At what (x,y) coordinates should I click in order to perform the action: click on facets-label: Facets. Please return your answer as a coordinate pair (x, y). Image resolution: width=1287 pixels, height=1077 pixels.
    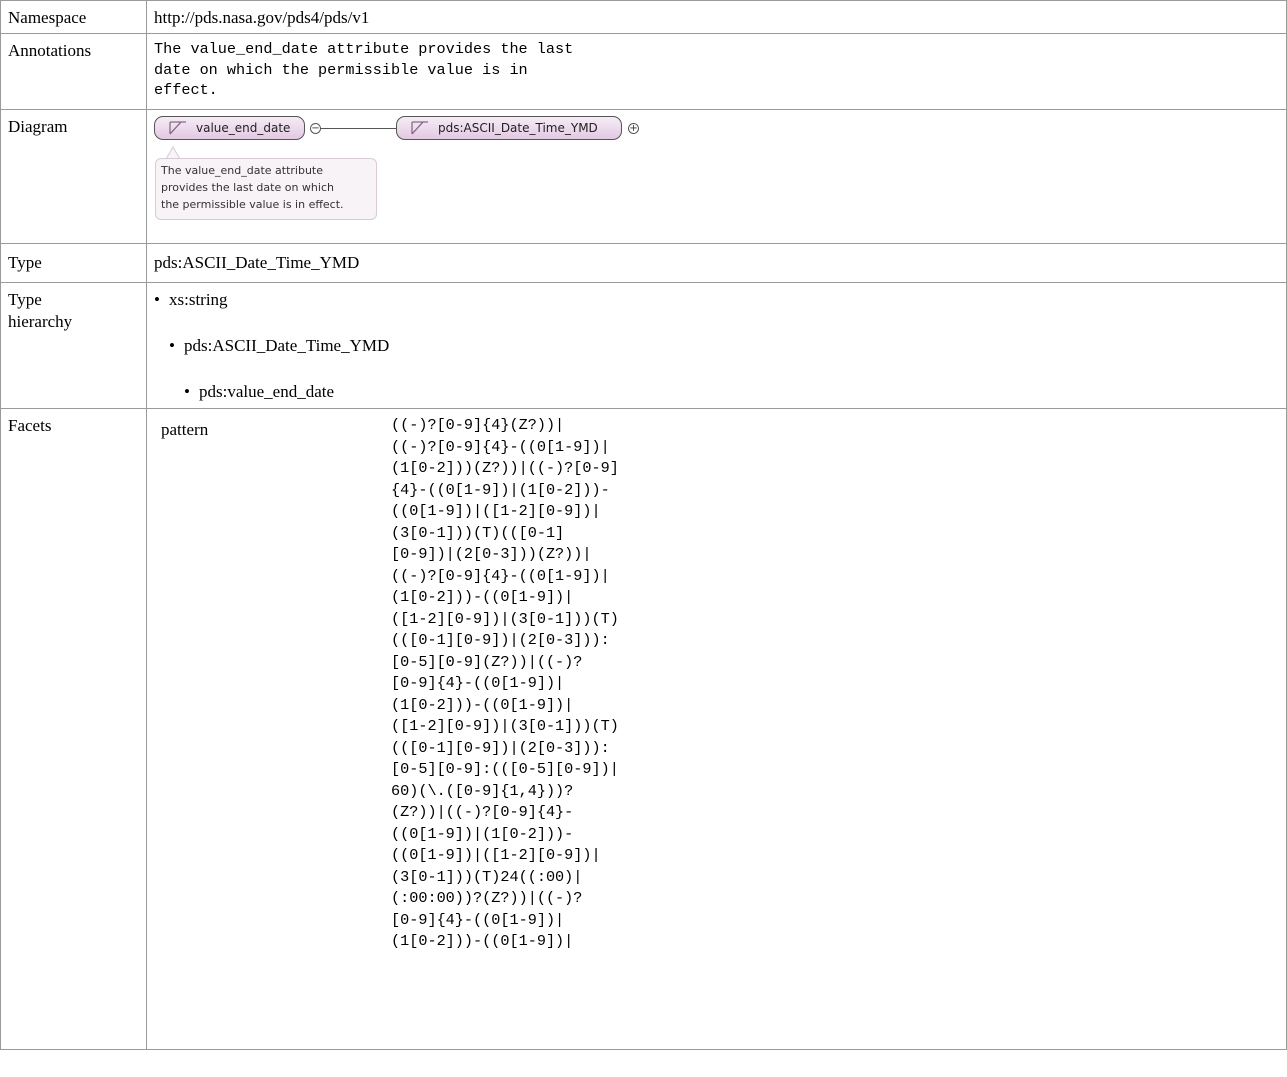
    Looking at the image, I should click on (73, 729).